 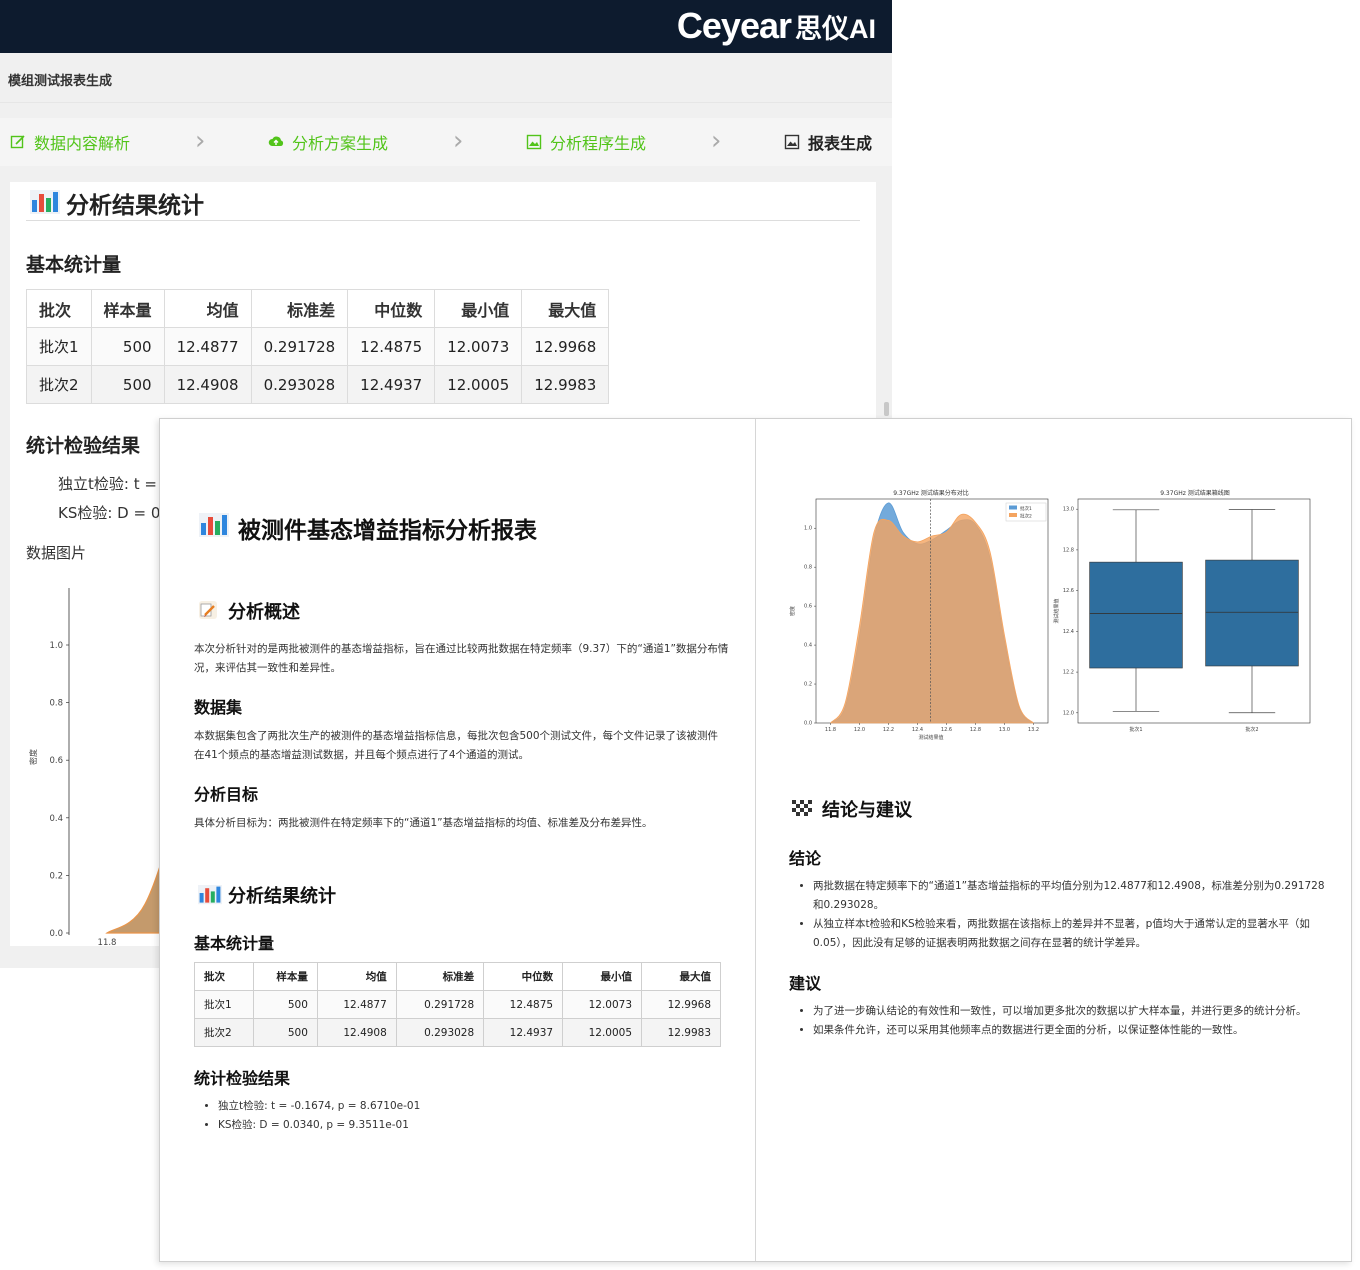 I want to click on step-data-parse: 数据内容解析, so click(x=70, y=142).